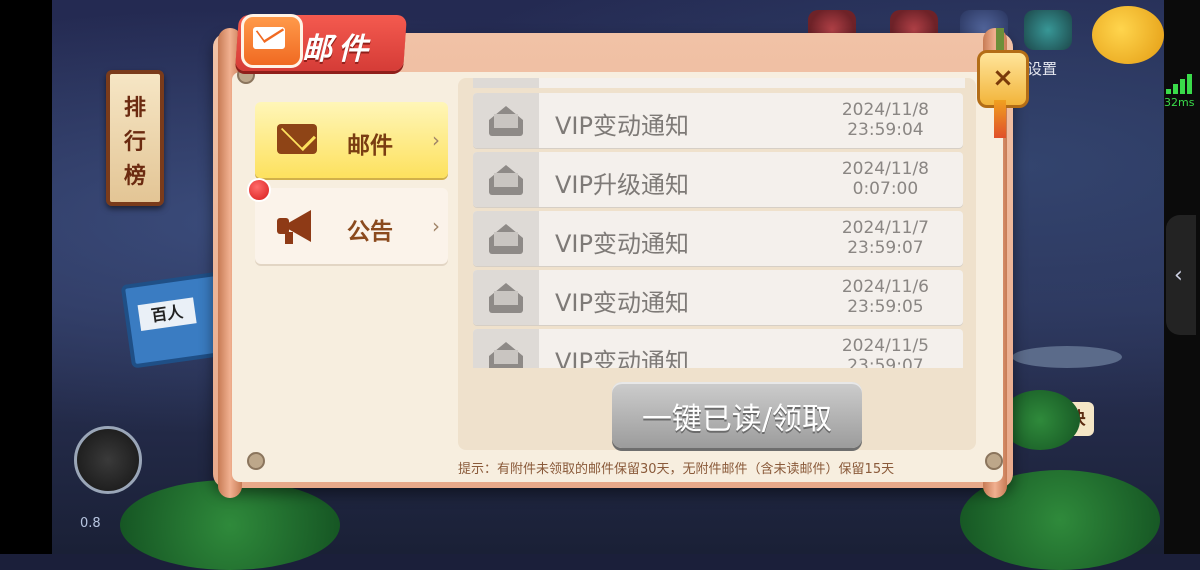 The height and width of the screenshot is (570, 1200). Describe the element at coordinates (1180, 84) in the screenshot. I see `signal-icon` at that location.